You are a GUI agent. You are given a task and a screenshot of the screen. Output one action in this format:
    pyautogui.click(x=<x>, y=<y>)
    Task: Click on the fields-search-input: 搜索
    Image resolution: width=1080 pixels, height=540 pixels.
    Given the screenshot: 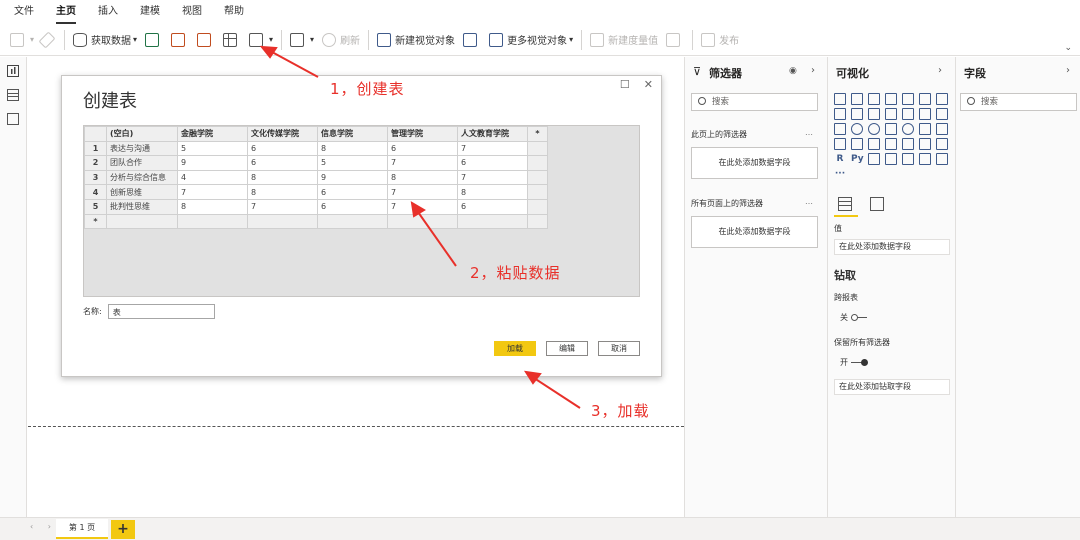 What is the action you would take?
    pyautogui.click(x=1018, y=102)
    